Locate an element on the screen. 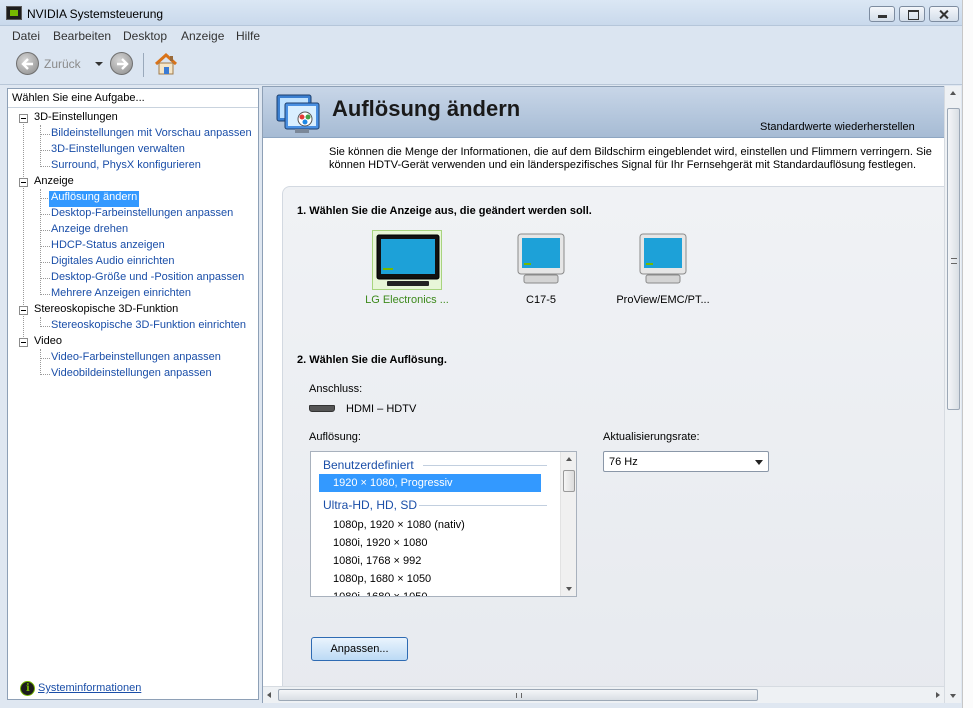 Image resolution: width=973 pixels, height=708 pixels. tree-item-digitales-audio: Digitales Audio einrichten is located at coordinates (113, 263).